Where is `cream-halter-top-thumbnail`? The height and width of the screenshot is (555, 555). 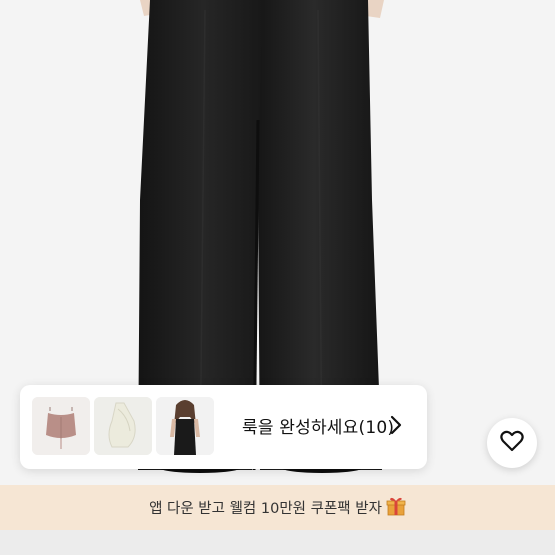 cream-halter-top-thumbnail is located at coordinates (123, 426).